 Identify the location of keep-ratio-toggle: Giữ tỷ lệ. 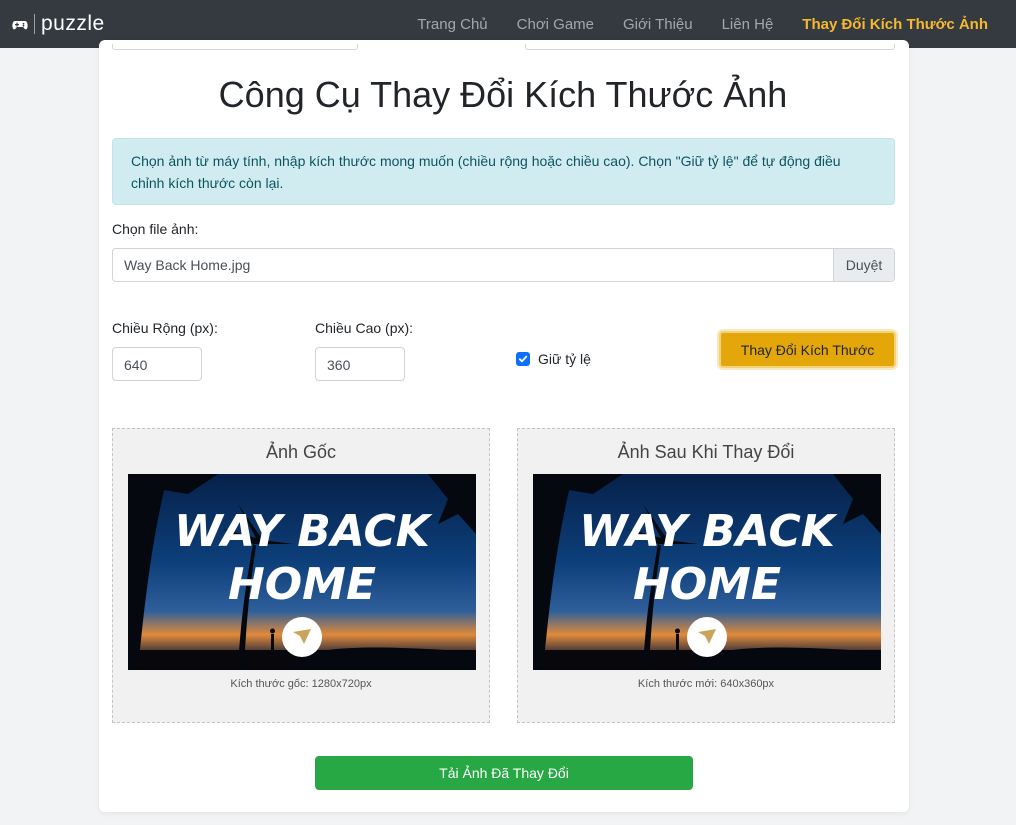
(553, 359).